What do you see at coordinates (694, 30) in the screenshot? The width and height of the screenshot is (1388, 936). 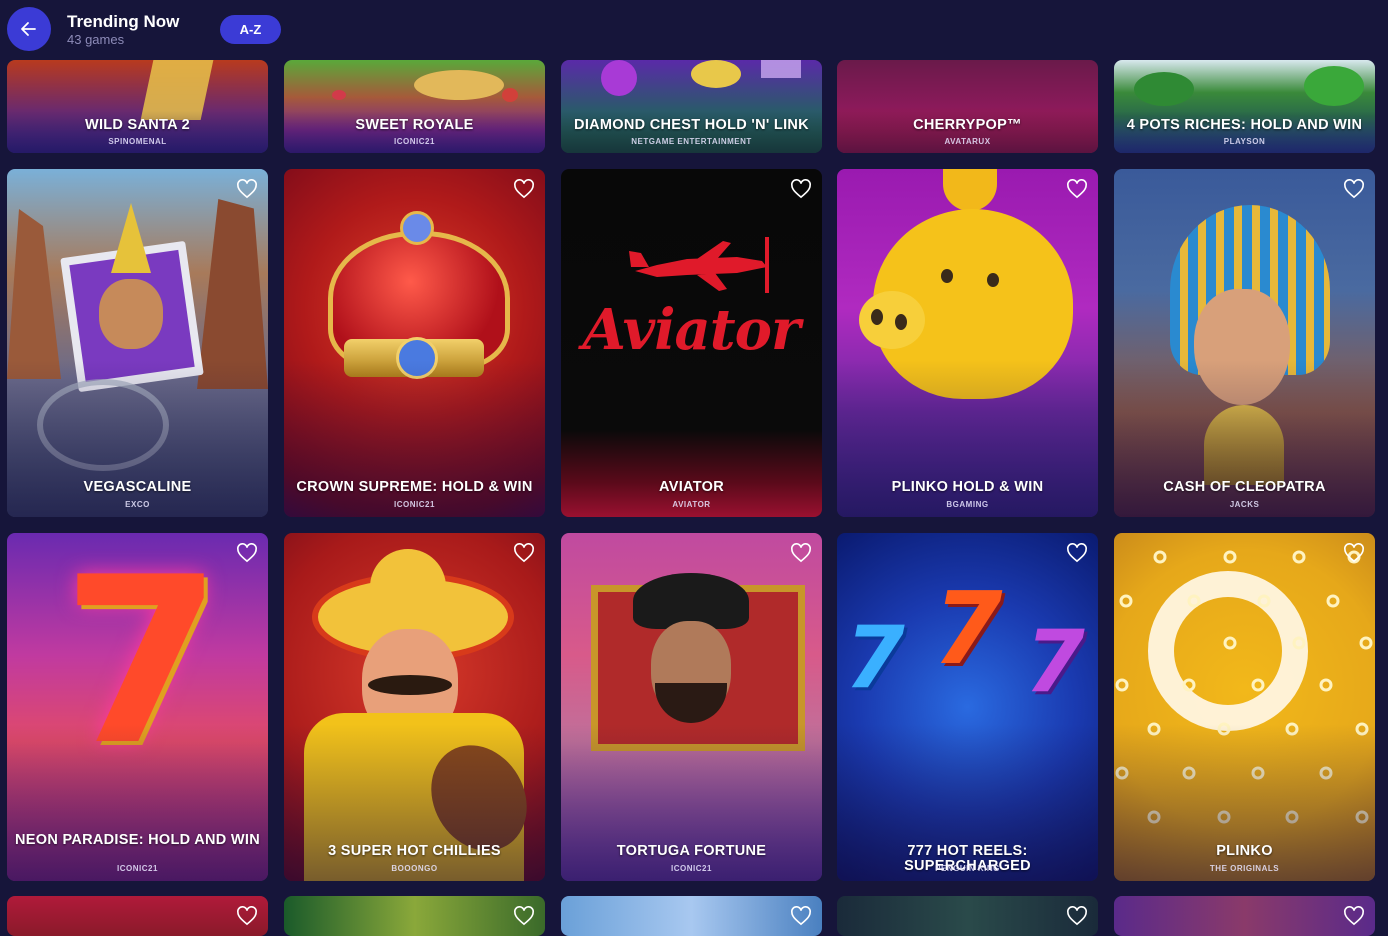 I see `top-bar: Trending Now 43 games A-Z` at bounding box center [694, 30].